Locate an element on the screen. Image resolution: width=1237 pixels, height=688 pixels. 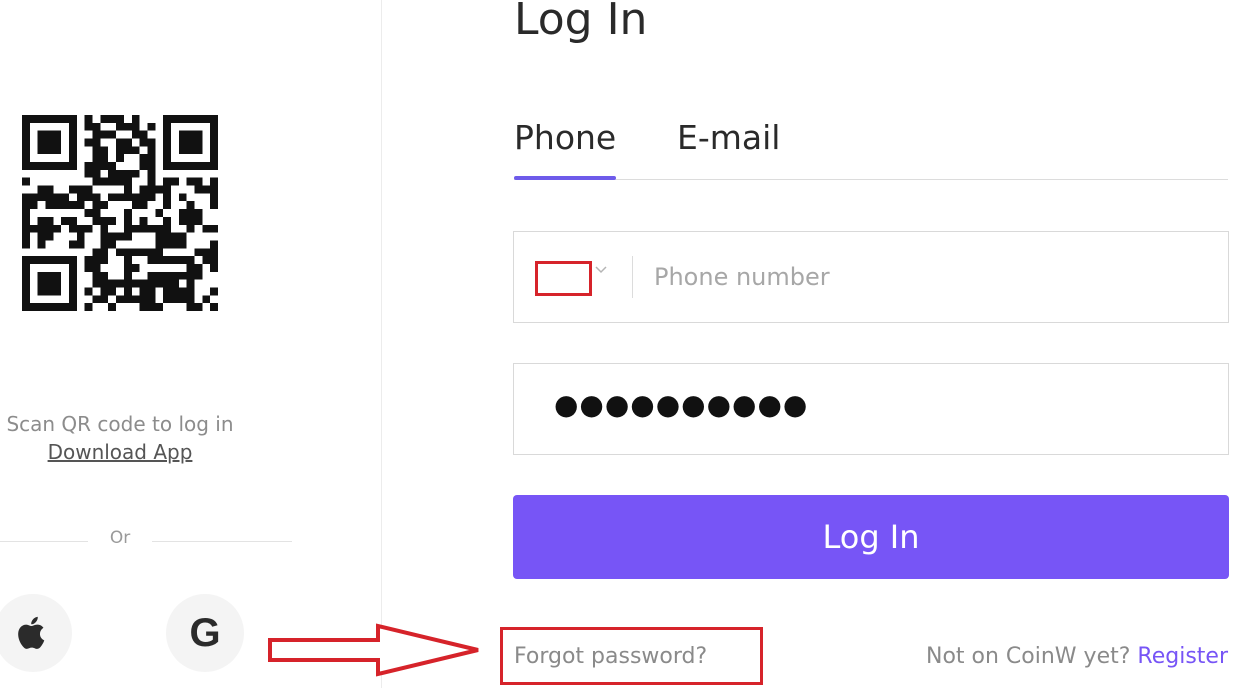
phone-field is located at coordinates (871, 277).